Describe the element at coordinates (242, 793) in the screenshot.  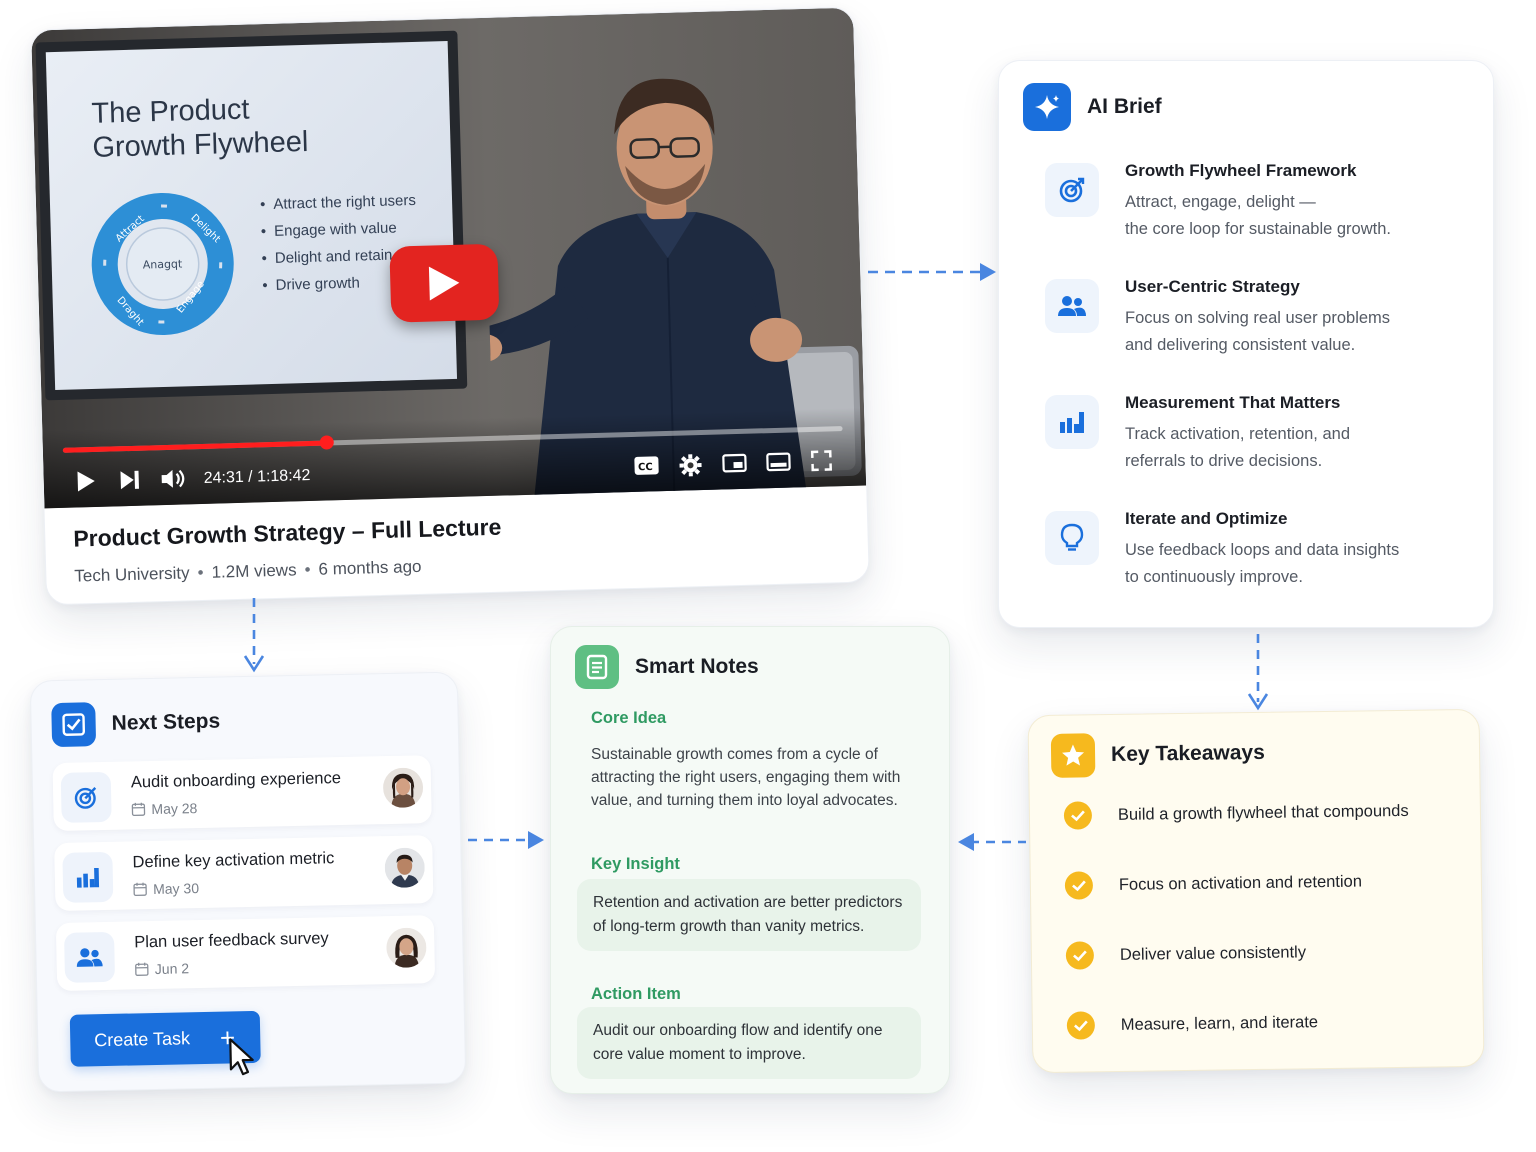
I see `task-item: Audit onboarding experience May 28` at that location.